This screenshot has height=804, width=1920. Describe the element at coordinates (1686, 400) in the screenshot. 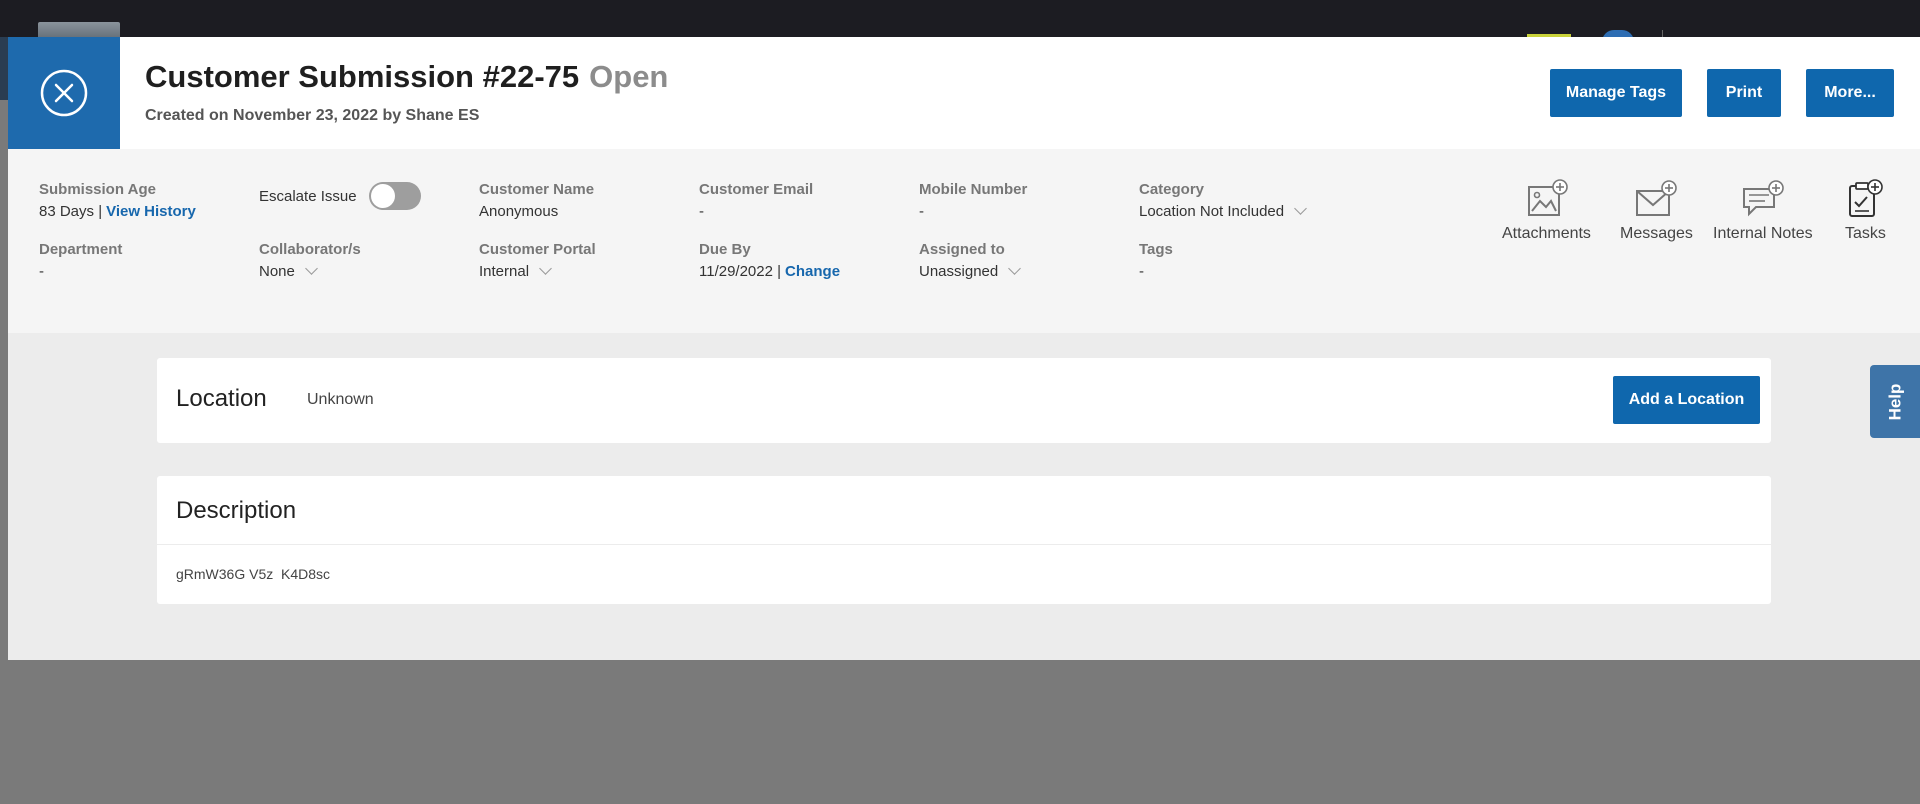

I see `add-location-button: Add a Location` at that location.